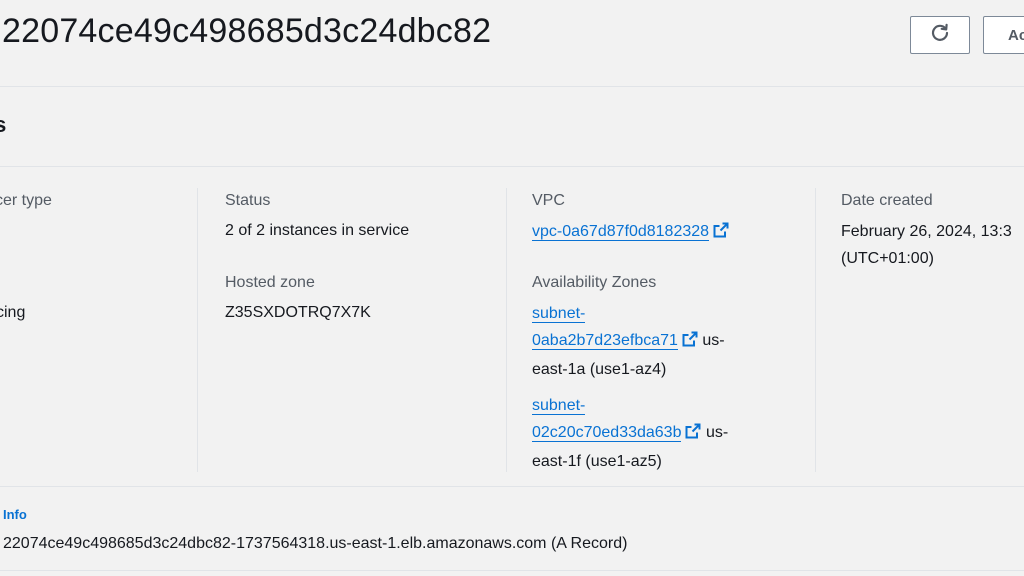 The image size is (1024, 576). What do you see at coordinates (248, 200) in the screenshot?
I see `status-label: Status` at bounding box center [248, 200].